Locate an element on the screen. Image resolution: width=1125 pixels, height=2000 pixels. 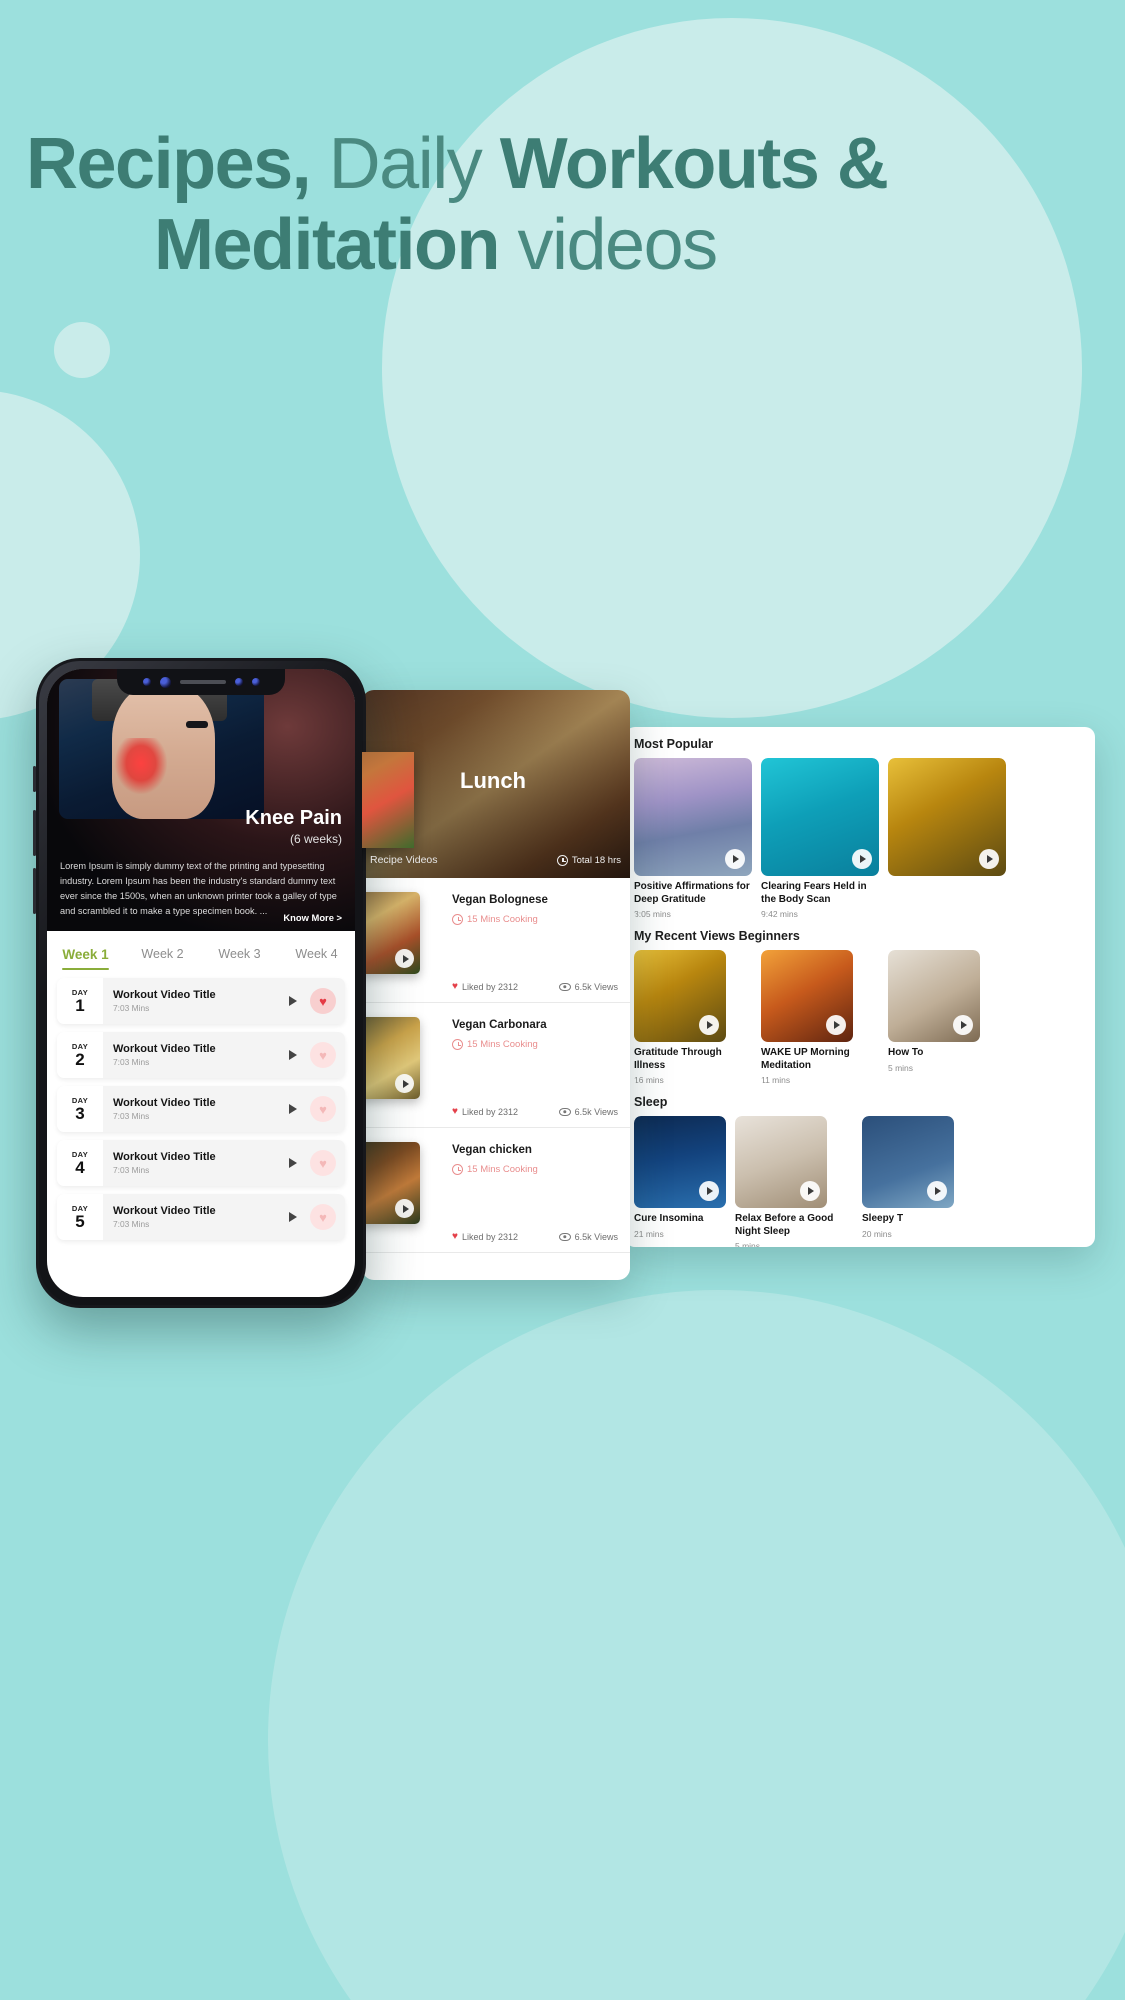
recipe-cooking-label: 15 Mins Cooking is located at coordinates (502, 1044).